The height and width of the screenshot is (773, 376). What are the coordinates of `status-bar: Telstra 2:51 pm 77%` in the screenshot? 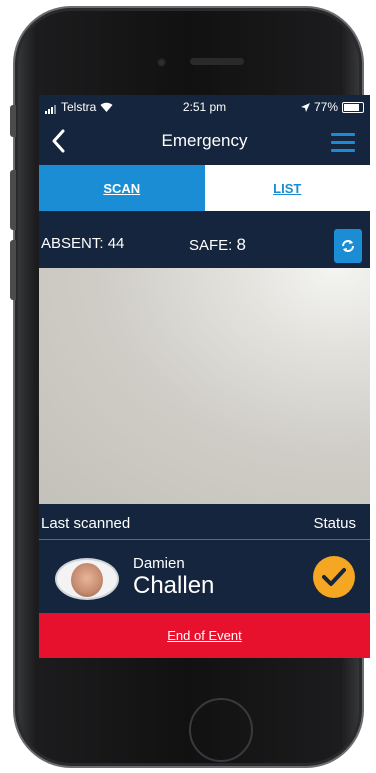 It's located at (204, 107).